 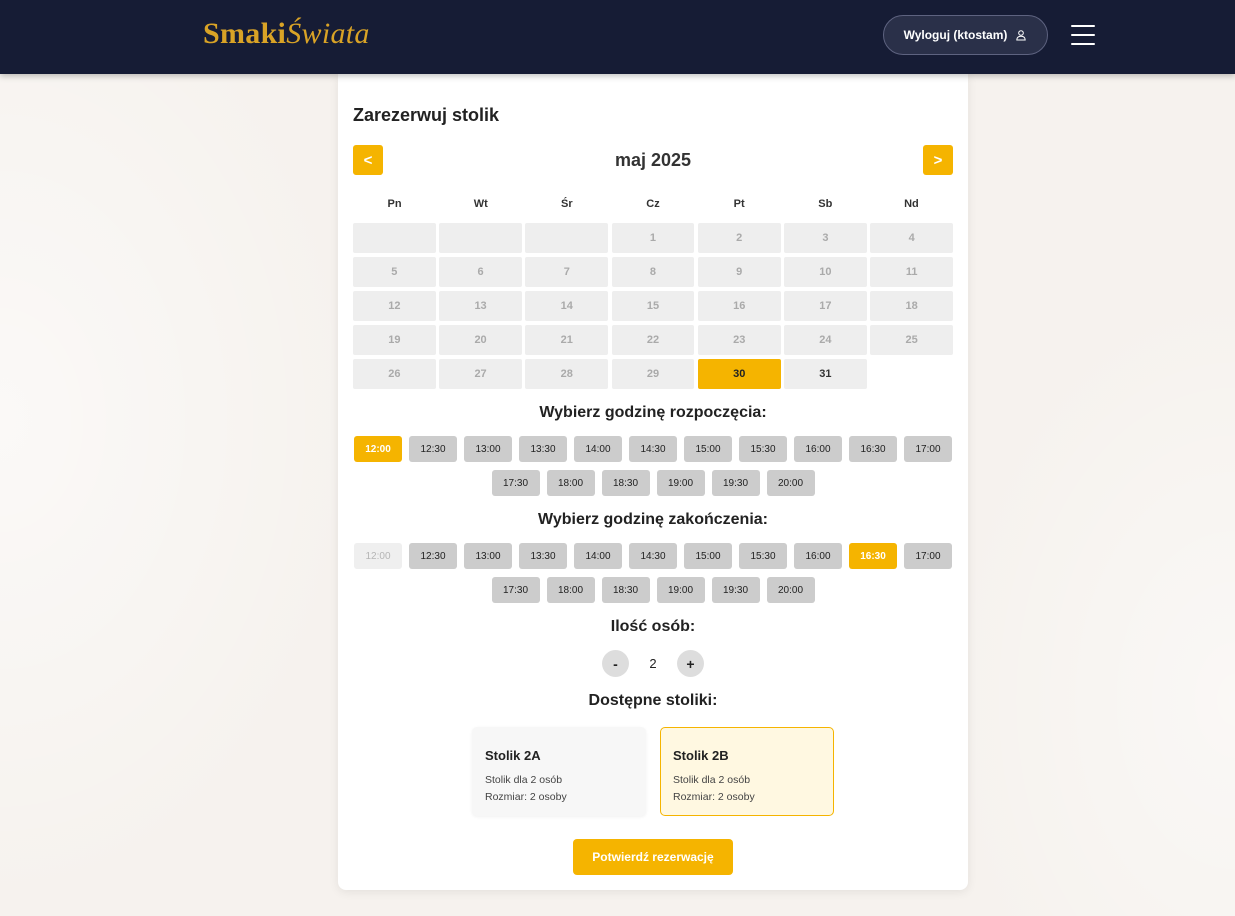 What do you see at coordinates (394, 306) in the screenshot?
I see `calendar-day: 12` at bounding box center [394, 306].